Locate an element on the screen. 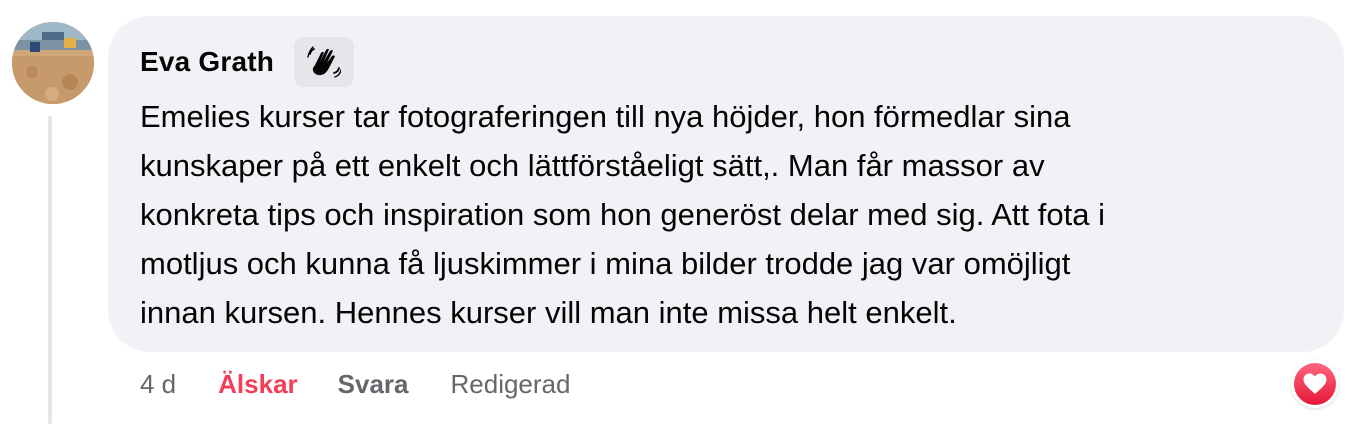  reply-button: Svara is located at coordinates (373, 384).